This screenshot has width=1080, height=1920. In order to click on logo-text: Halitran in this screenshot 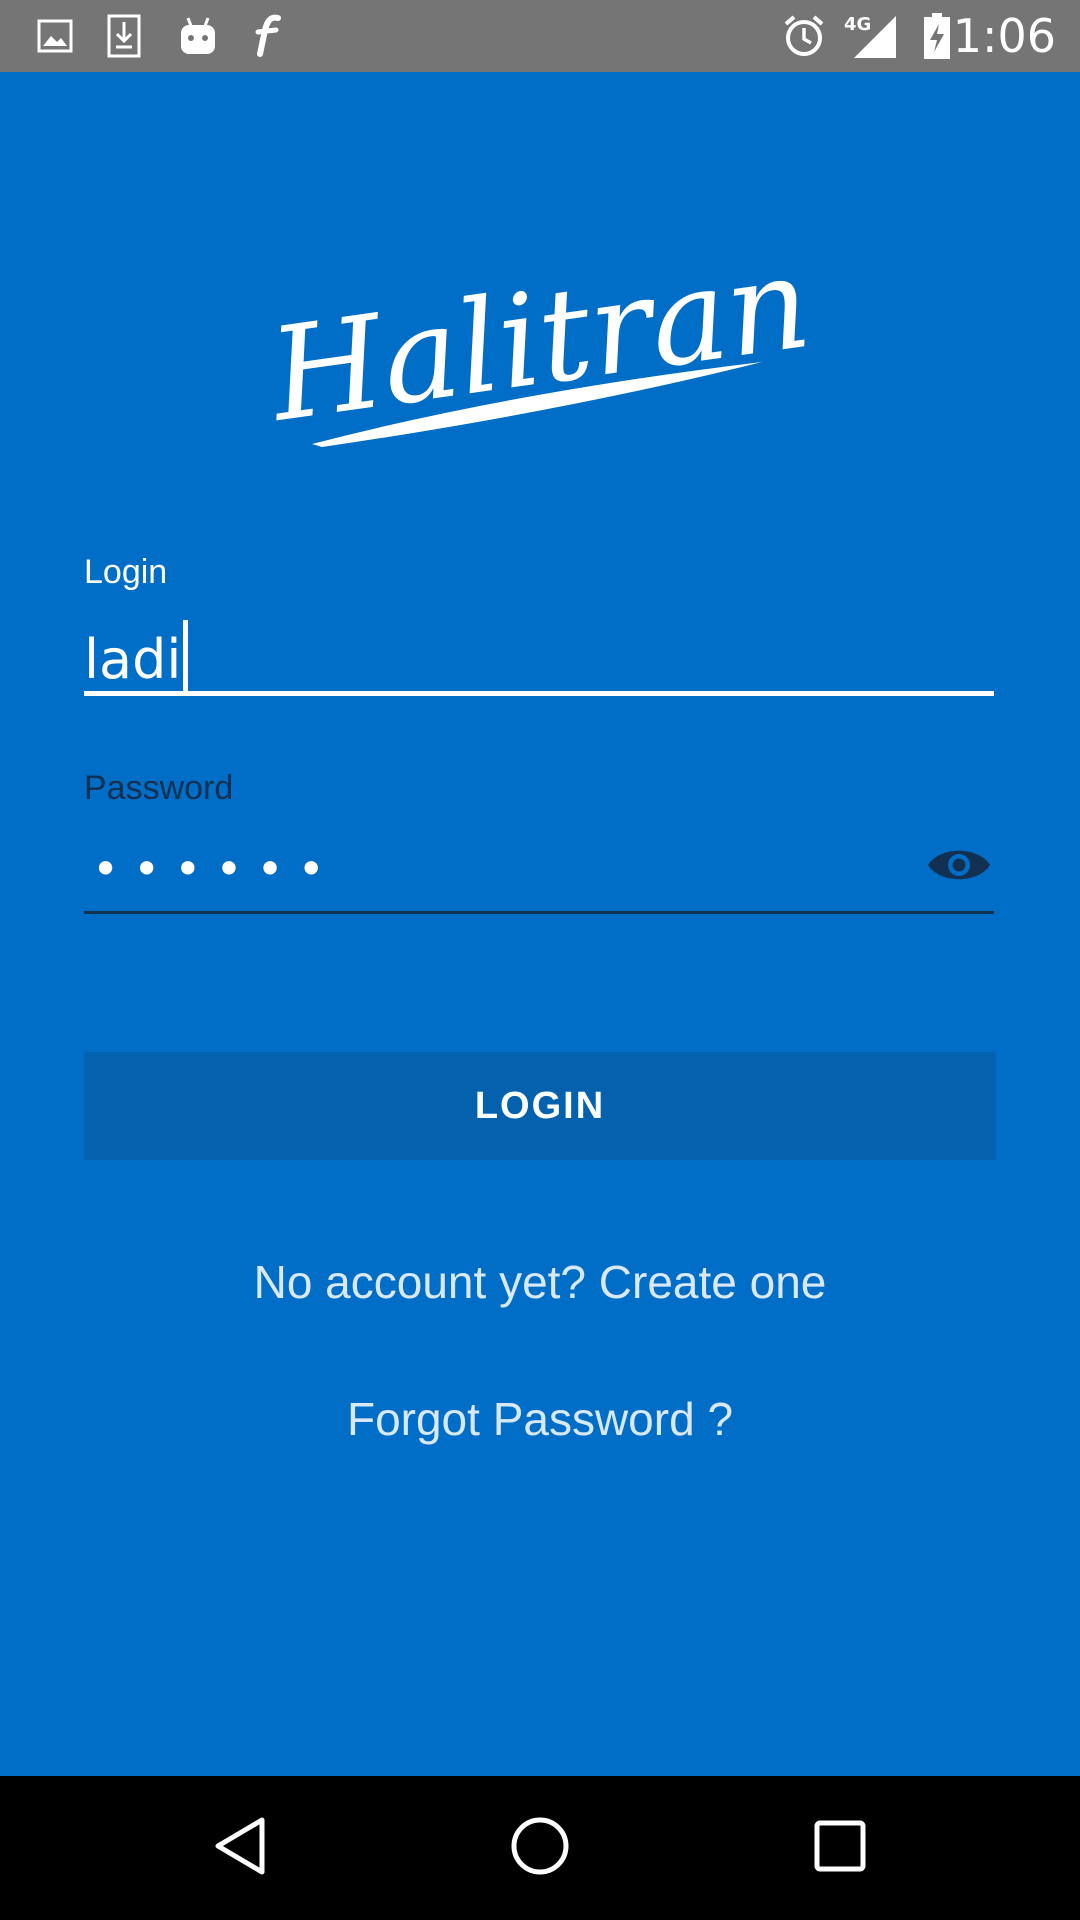, I will do `click(540, 341)`.